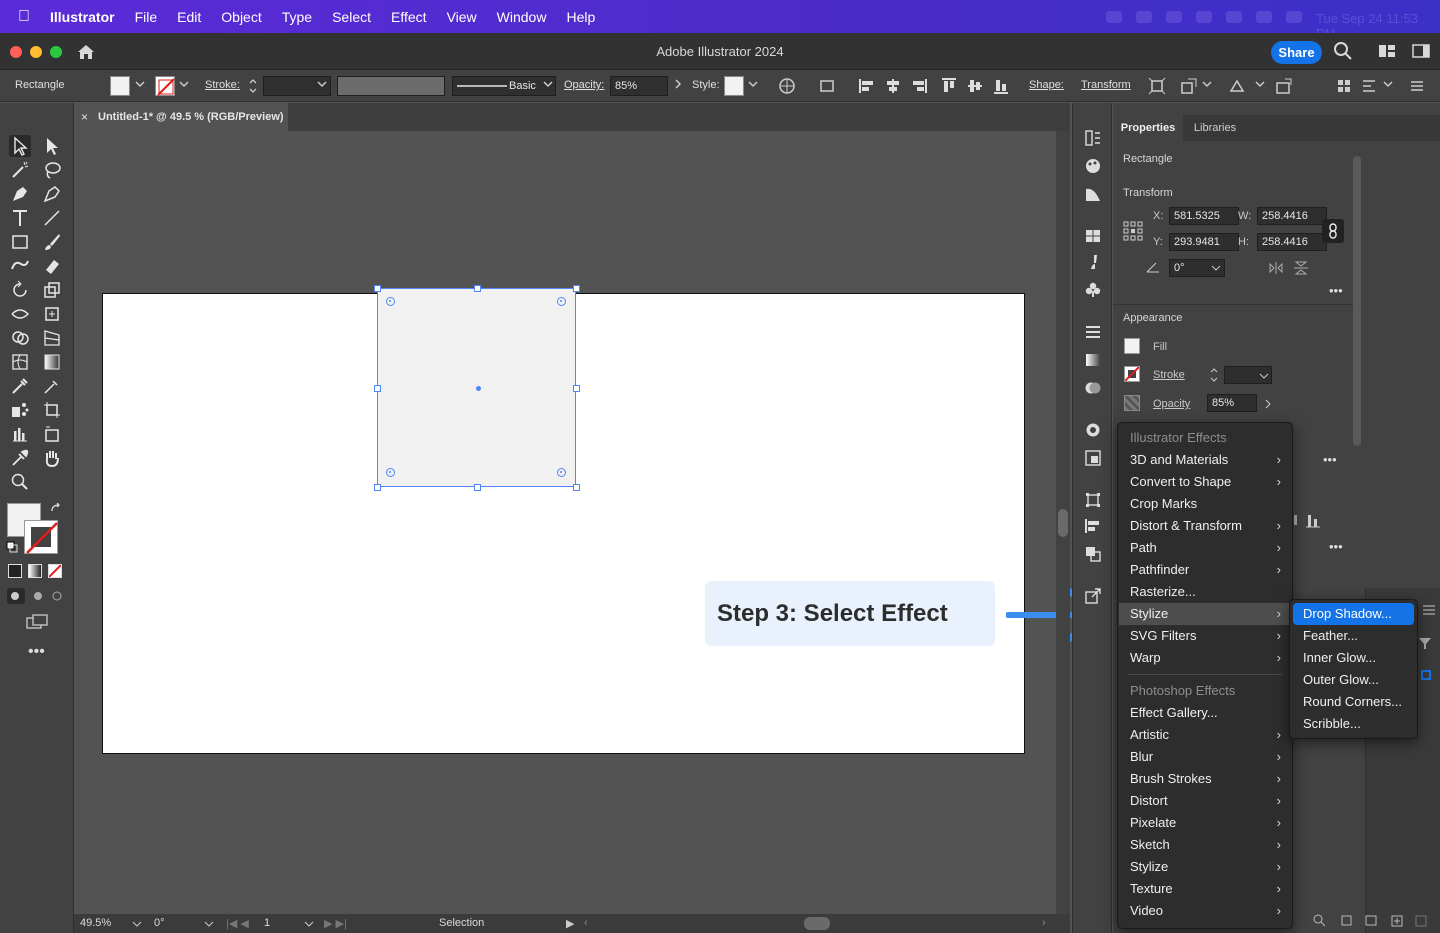 Image resolution: width=1440 pixels, height=933 pixels. I want to click on gradient-panel-icon, so click(1093, 360).